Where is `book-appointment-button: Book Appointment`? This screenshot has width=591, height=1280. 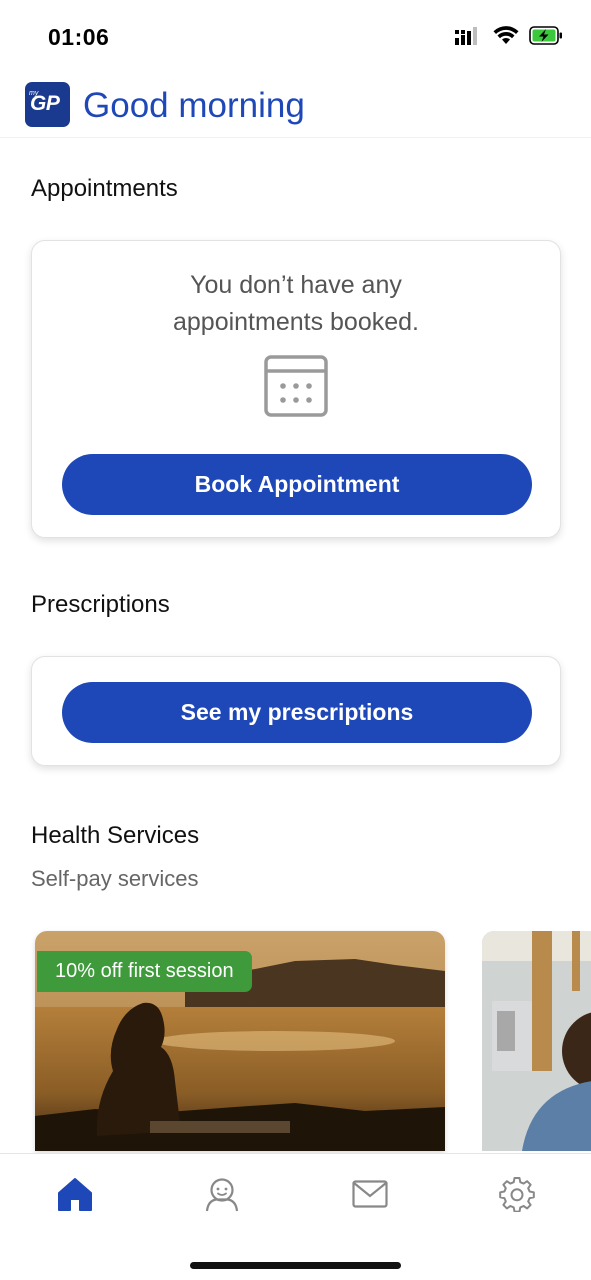
book-appointment-button: Book Appointment is located at coordinates (297, 484).